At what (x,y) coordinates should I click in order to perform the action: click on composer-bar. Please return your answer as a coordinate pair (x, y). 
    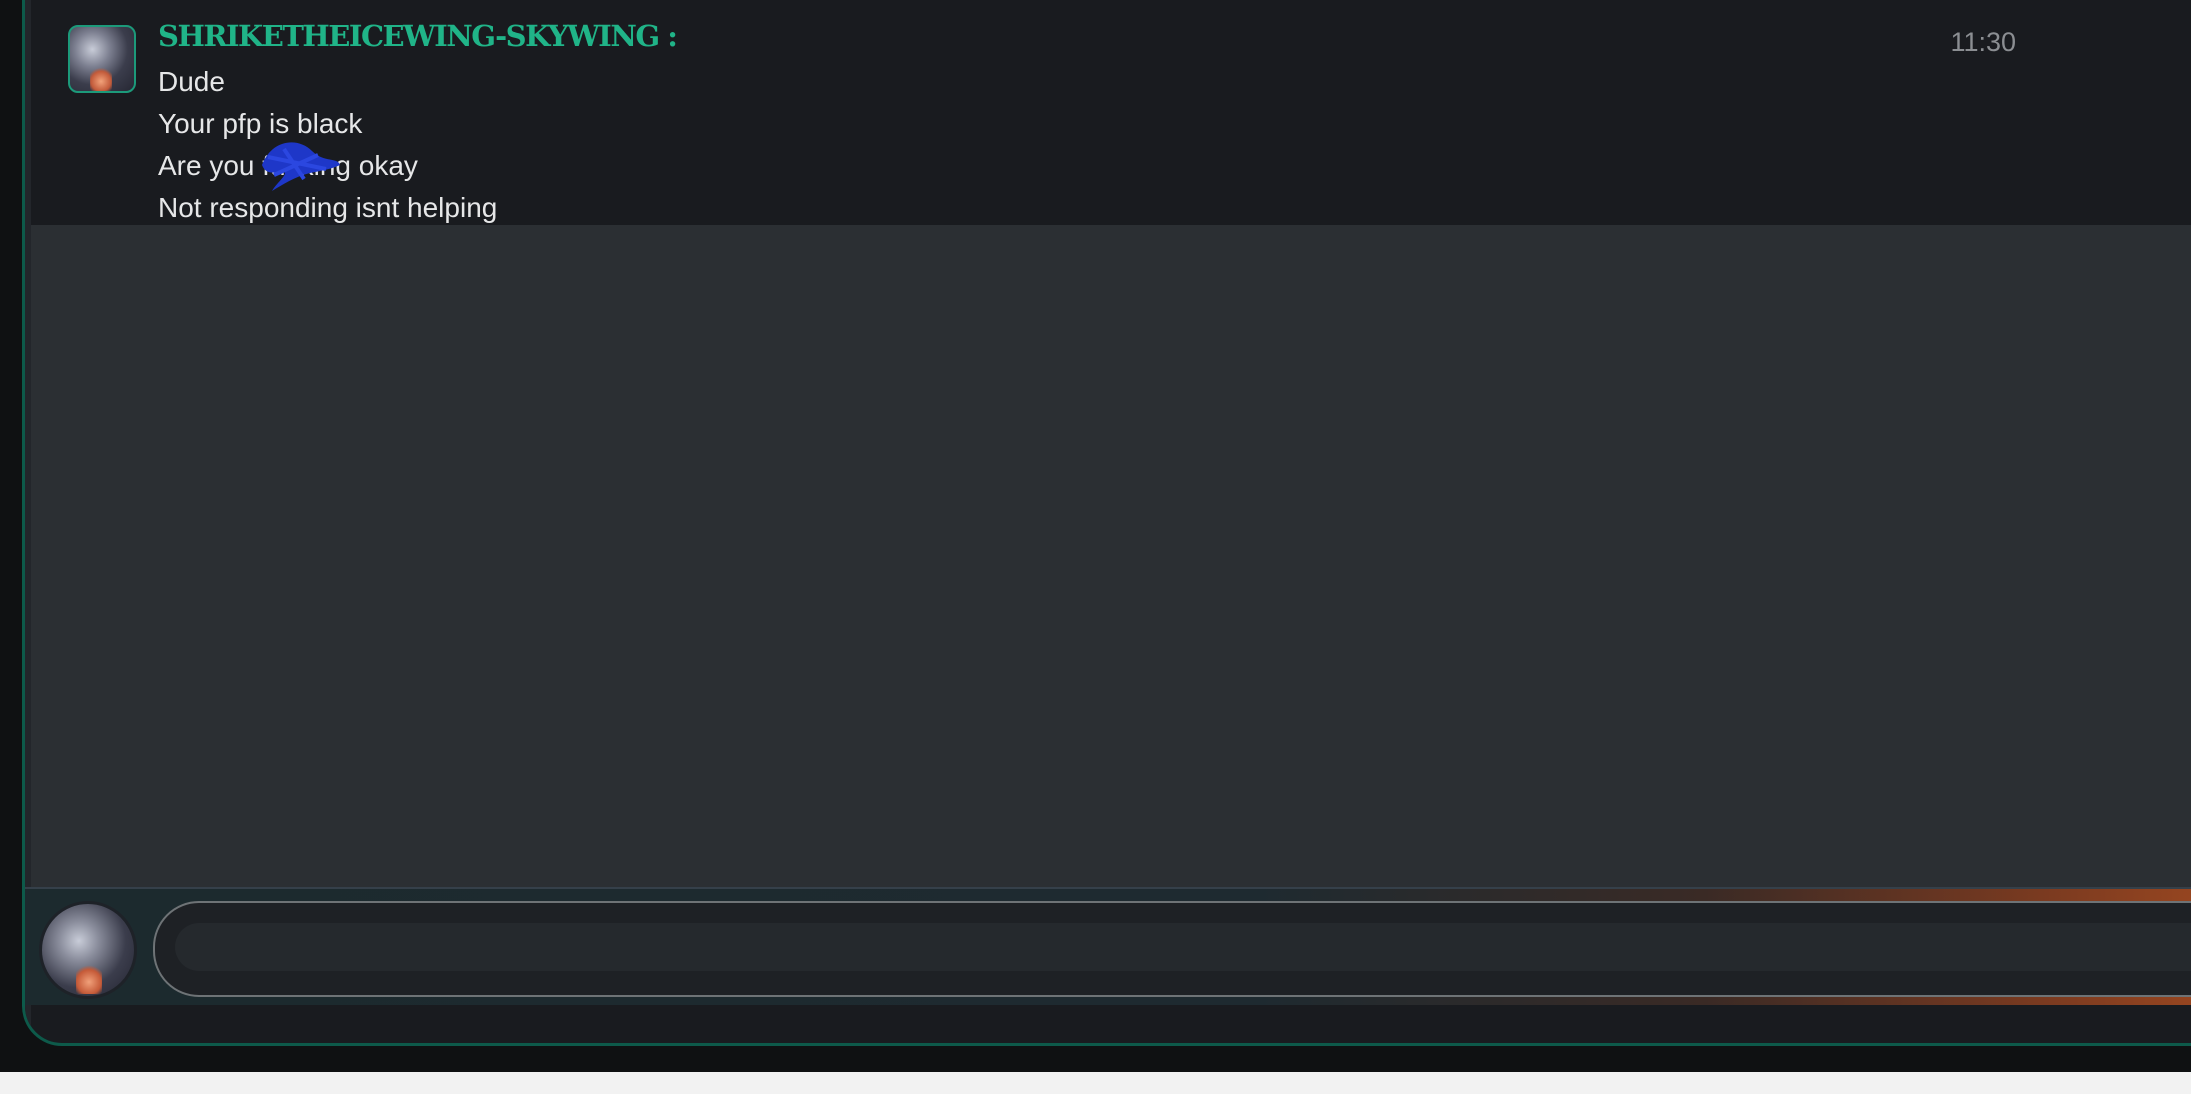
    Looking at the image, I should click on (1108, 946).